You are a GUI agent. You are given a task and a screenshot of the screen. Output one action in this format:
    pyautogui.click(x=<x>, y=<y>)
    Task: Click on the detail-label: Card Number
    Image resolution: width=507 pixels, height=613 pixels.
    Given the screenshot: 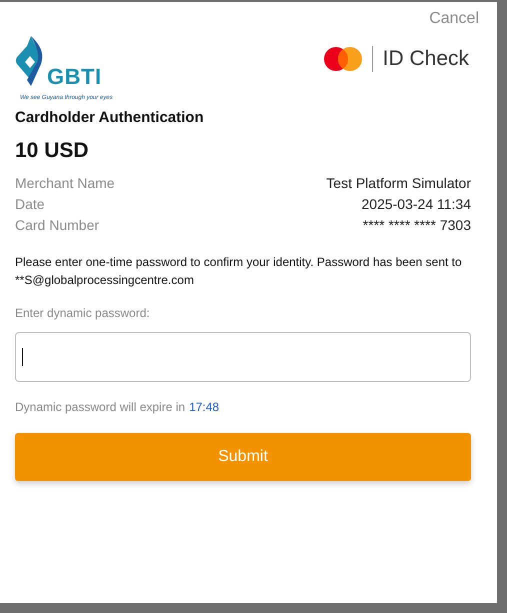 What is the action you would take?
    pyautogui.click(x=57, y=225)
    